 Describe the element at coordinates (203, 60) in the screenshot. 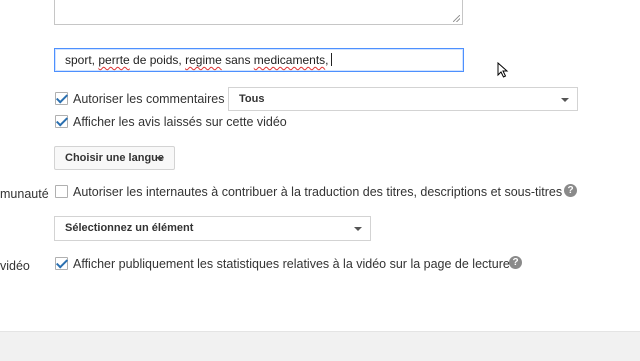

I see `tag-text-regime: regime` at that location.